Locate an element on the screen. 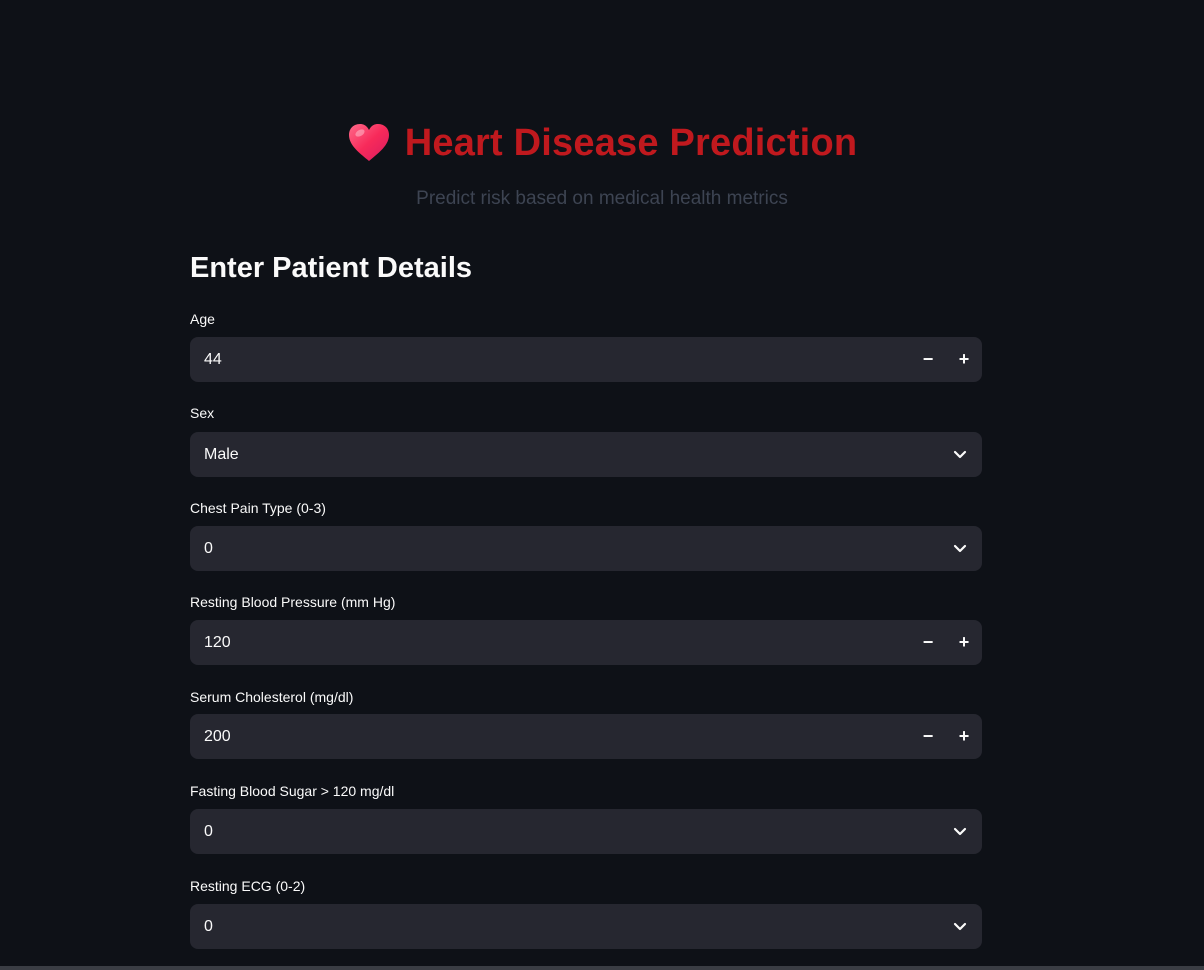 Image resolution: width=1204 pixels, height=970 pixels. sex-label: Sex is located at coordinates (202, 413).